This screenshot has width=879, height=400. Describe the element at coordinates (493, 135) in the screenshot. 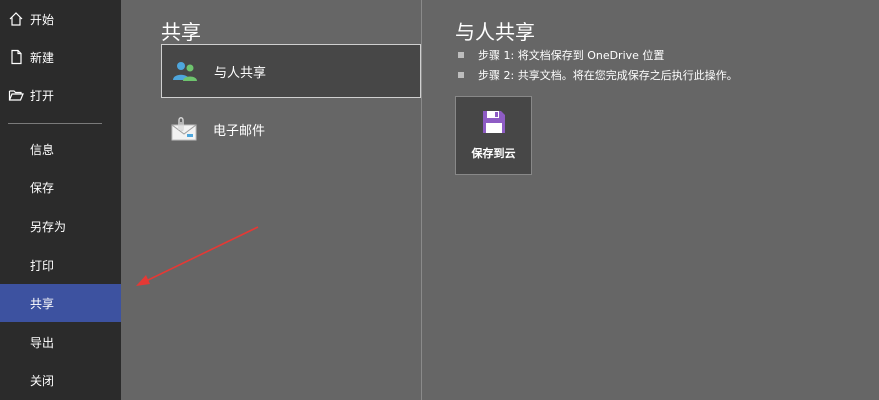

I see `save-to-cloud-button: 保存到云` at that location.